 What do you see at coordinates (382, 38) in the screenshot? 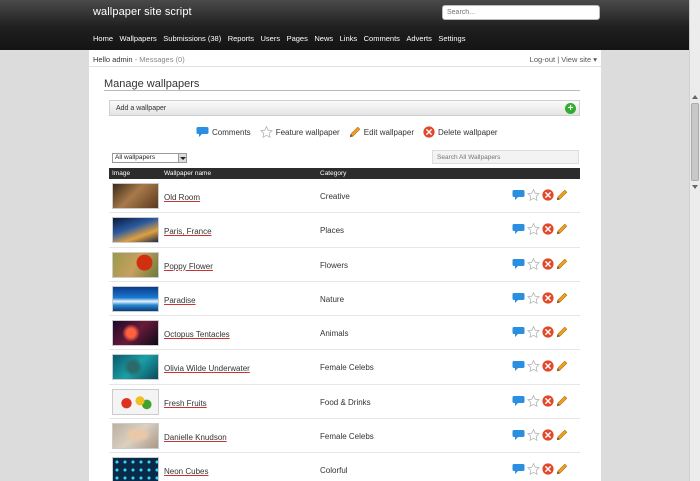
I see `nav-comments: Comments` at bounding box center [382, 38].